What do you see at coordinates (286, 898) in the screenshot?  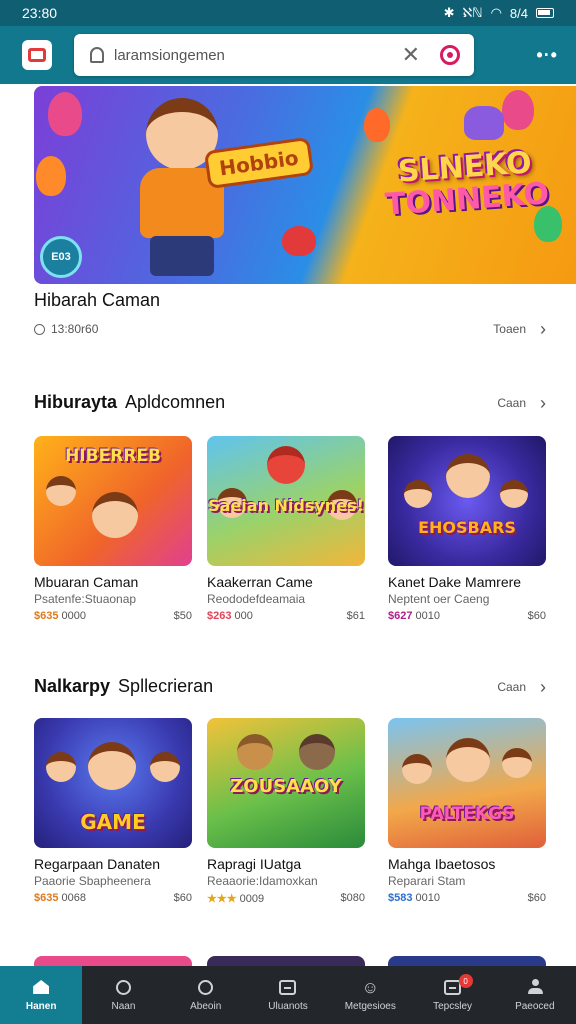 I see `card-meta: ★★★ 0009 $080` at bounding box center [286, 898].